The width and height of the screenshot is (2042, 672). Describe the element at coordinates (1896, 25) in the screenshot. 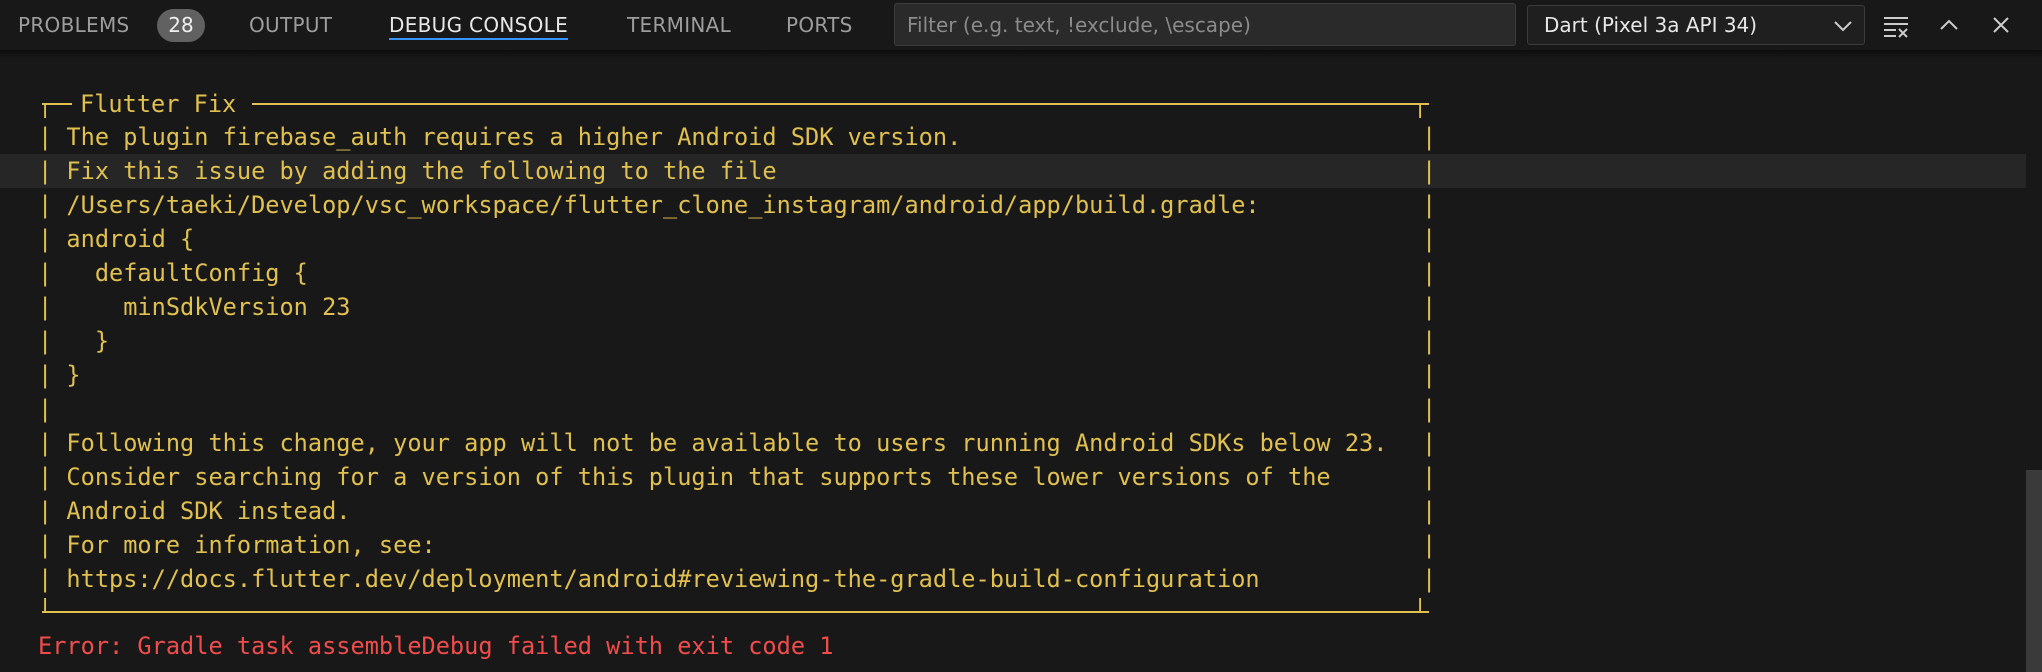

I see `clear-console-icon` at that location.